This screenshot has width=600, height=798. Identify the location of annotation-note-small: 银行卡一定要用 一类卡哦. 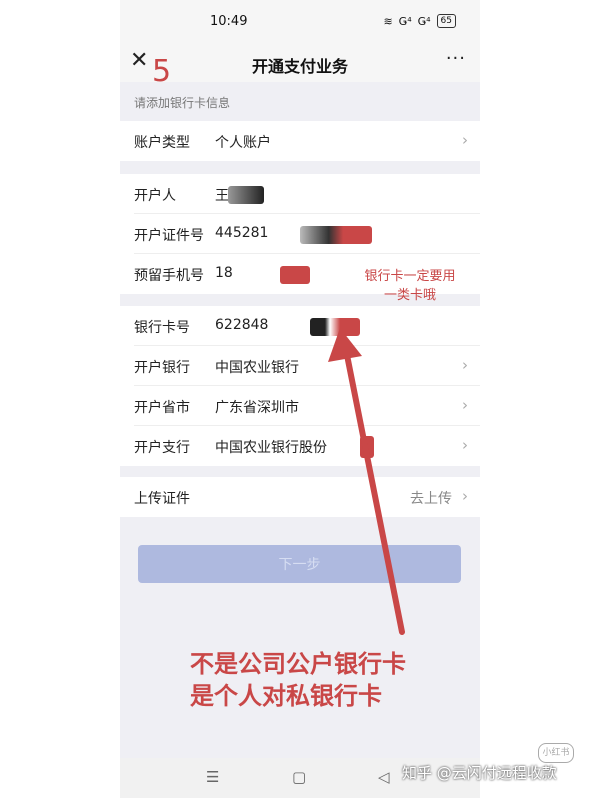
(410, 286).